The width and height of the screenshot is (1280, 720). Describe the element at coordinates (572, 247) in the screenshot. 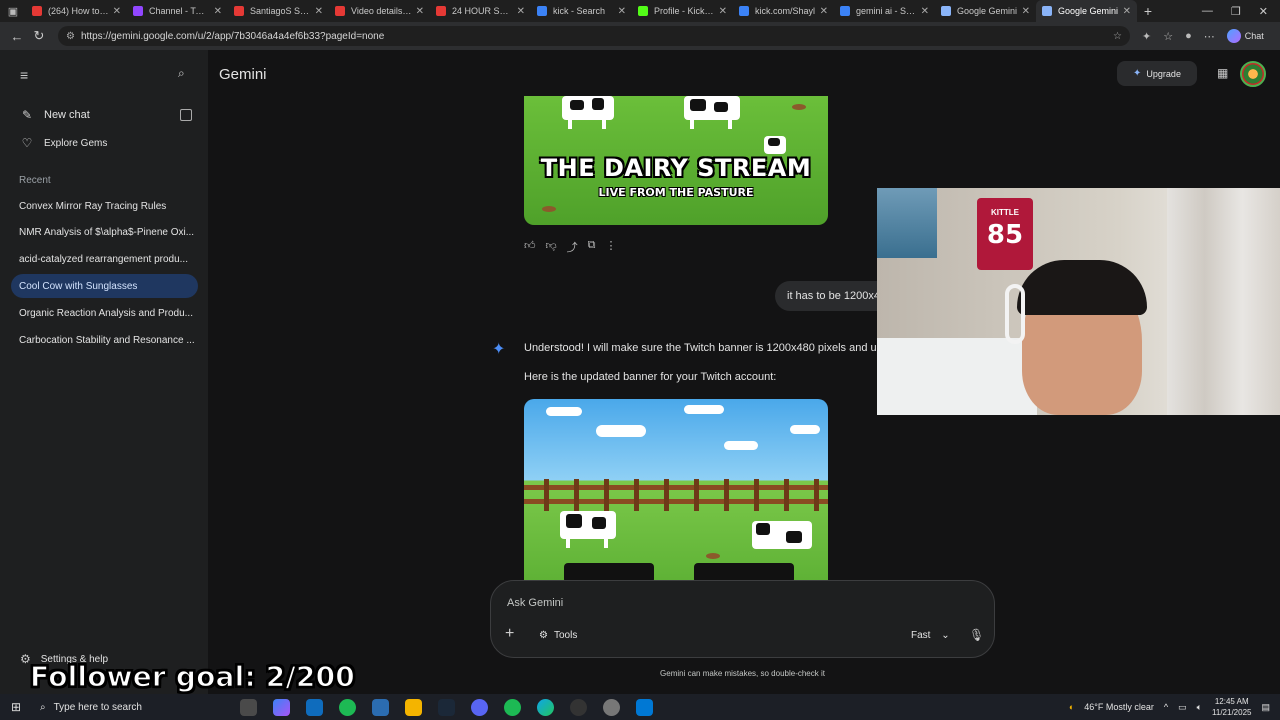

I see `share-icon: ⤴` at that location.